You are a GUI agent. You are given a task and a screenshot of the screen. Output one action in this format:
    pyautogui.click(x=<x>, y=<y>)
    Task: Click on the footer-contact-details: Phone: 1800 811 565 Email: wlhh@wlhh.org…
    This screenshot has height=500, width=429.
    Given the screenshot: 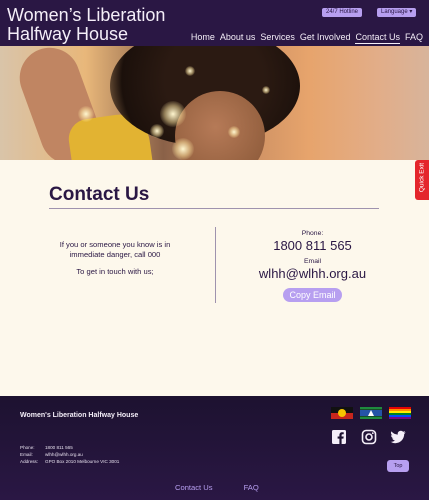 What is the action you would take?
    pyautogui.click(x=69, y=454)
    